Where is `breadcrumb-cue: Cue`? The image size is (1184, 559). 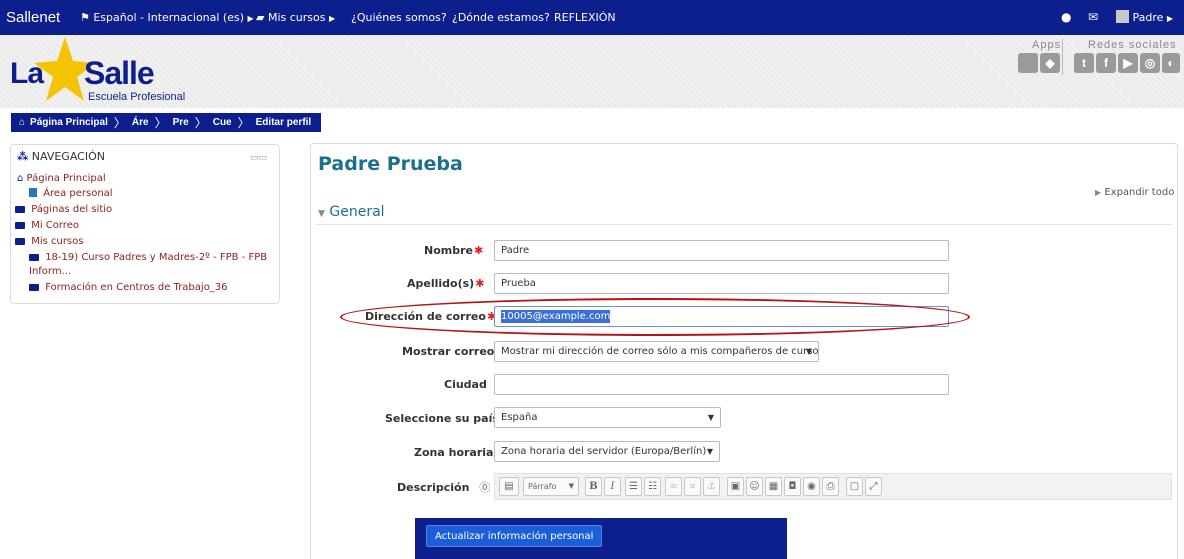 breadcrumb-cue: Cue is located at coordinates (222, 122).